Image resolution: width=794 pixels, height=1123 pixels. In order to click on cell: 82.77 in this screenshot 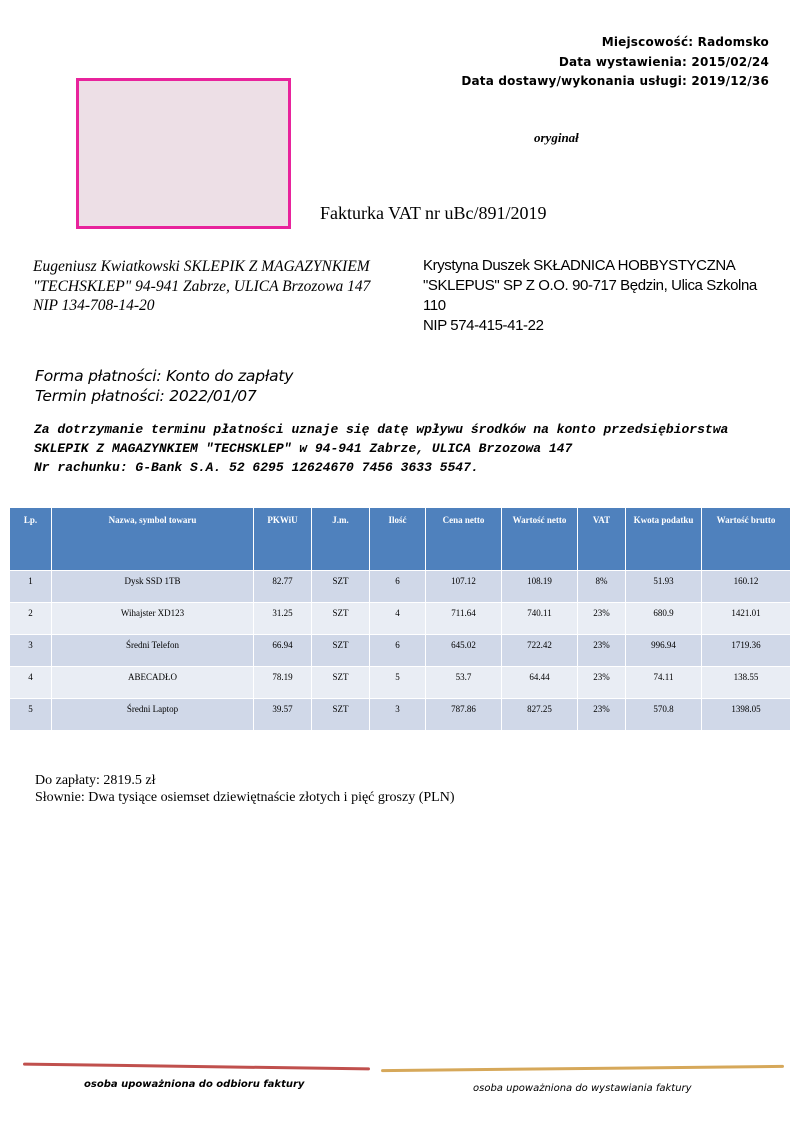, I will do `click(282, 586)`.